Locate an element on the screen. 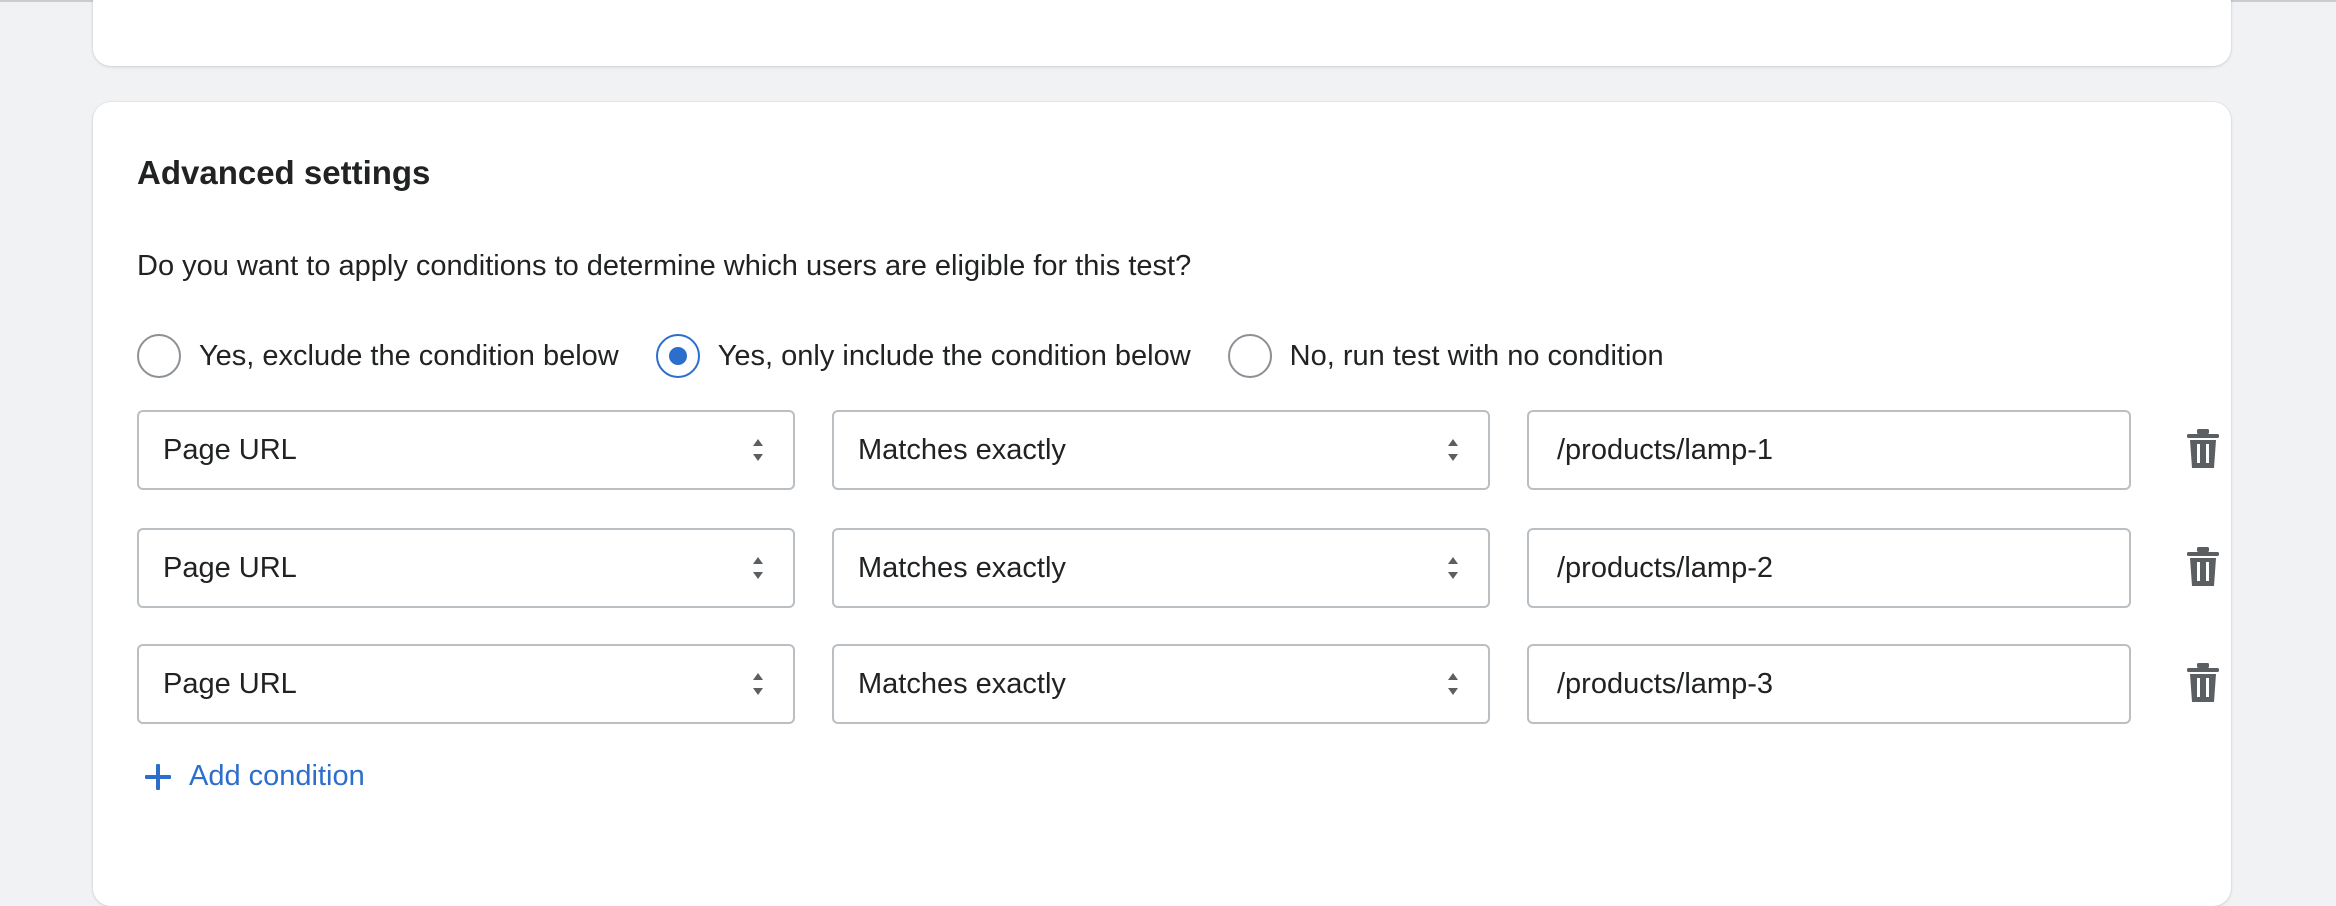 Image resolution: width=2336 pixels, height=906 pixels. radio-label-no-condition: No, run test with no condition is located at coordinates (1476, 355).